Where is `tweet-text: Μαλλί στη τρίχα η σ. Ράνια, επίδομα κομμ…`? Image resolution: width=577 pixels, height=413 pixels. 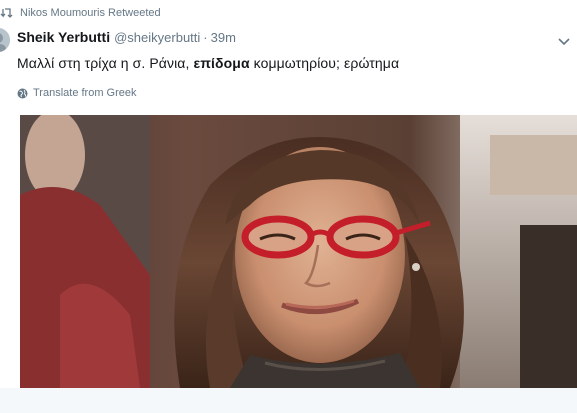 tweet-text: Μαλλί στη τρίχα η σ. Ράνια, επίδομα κομμ… is located at coordinates (208, 63).